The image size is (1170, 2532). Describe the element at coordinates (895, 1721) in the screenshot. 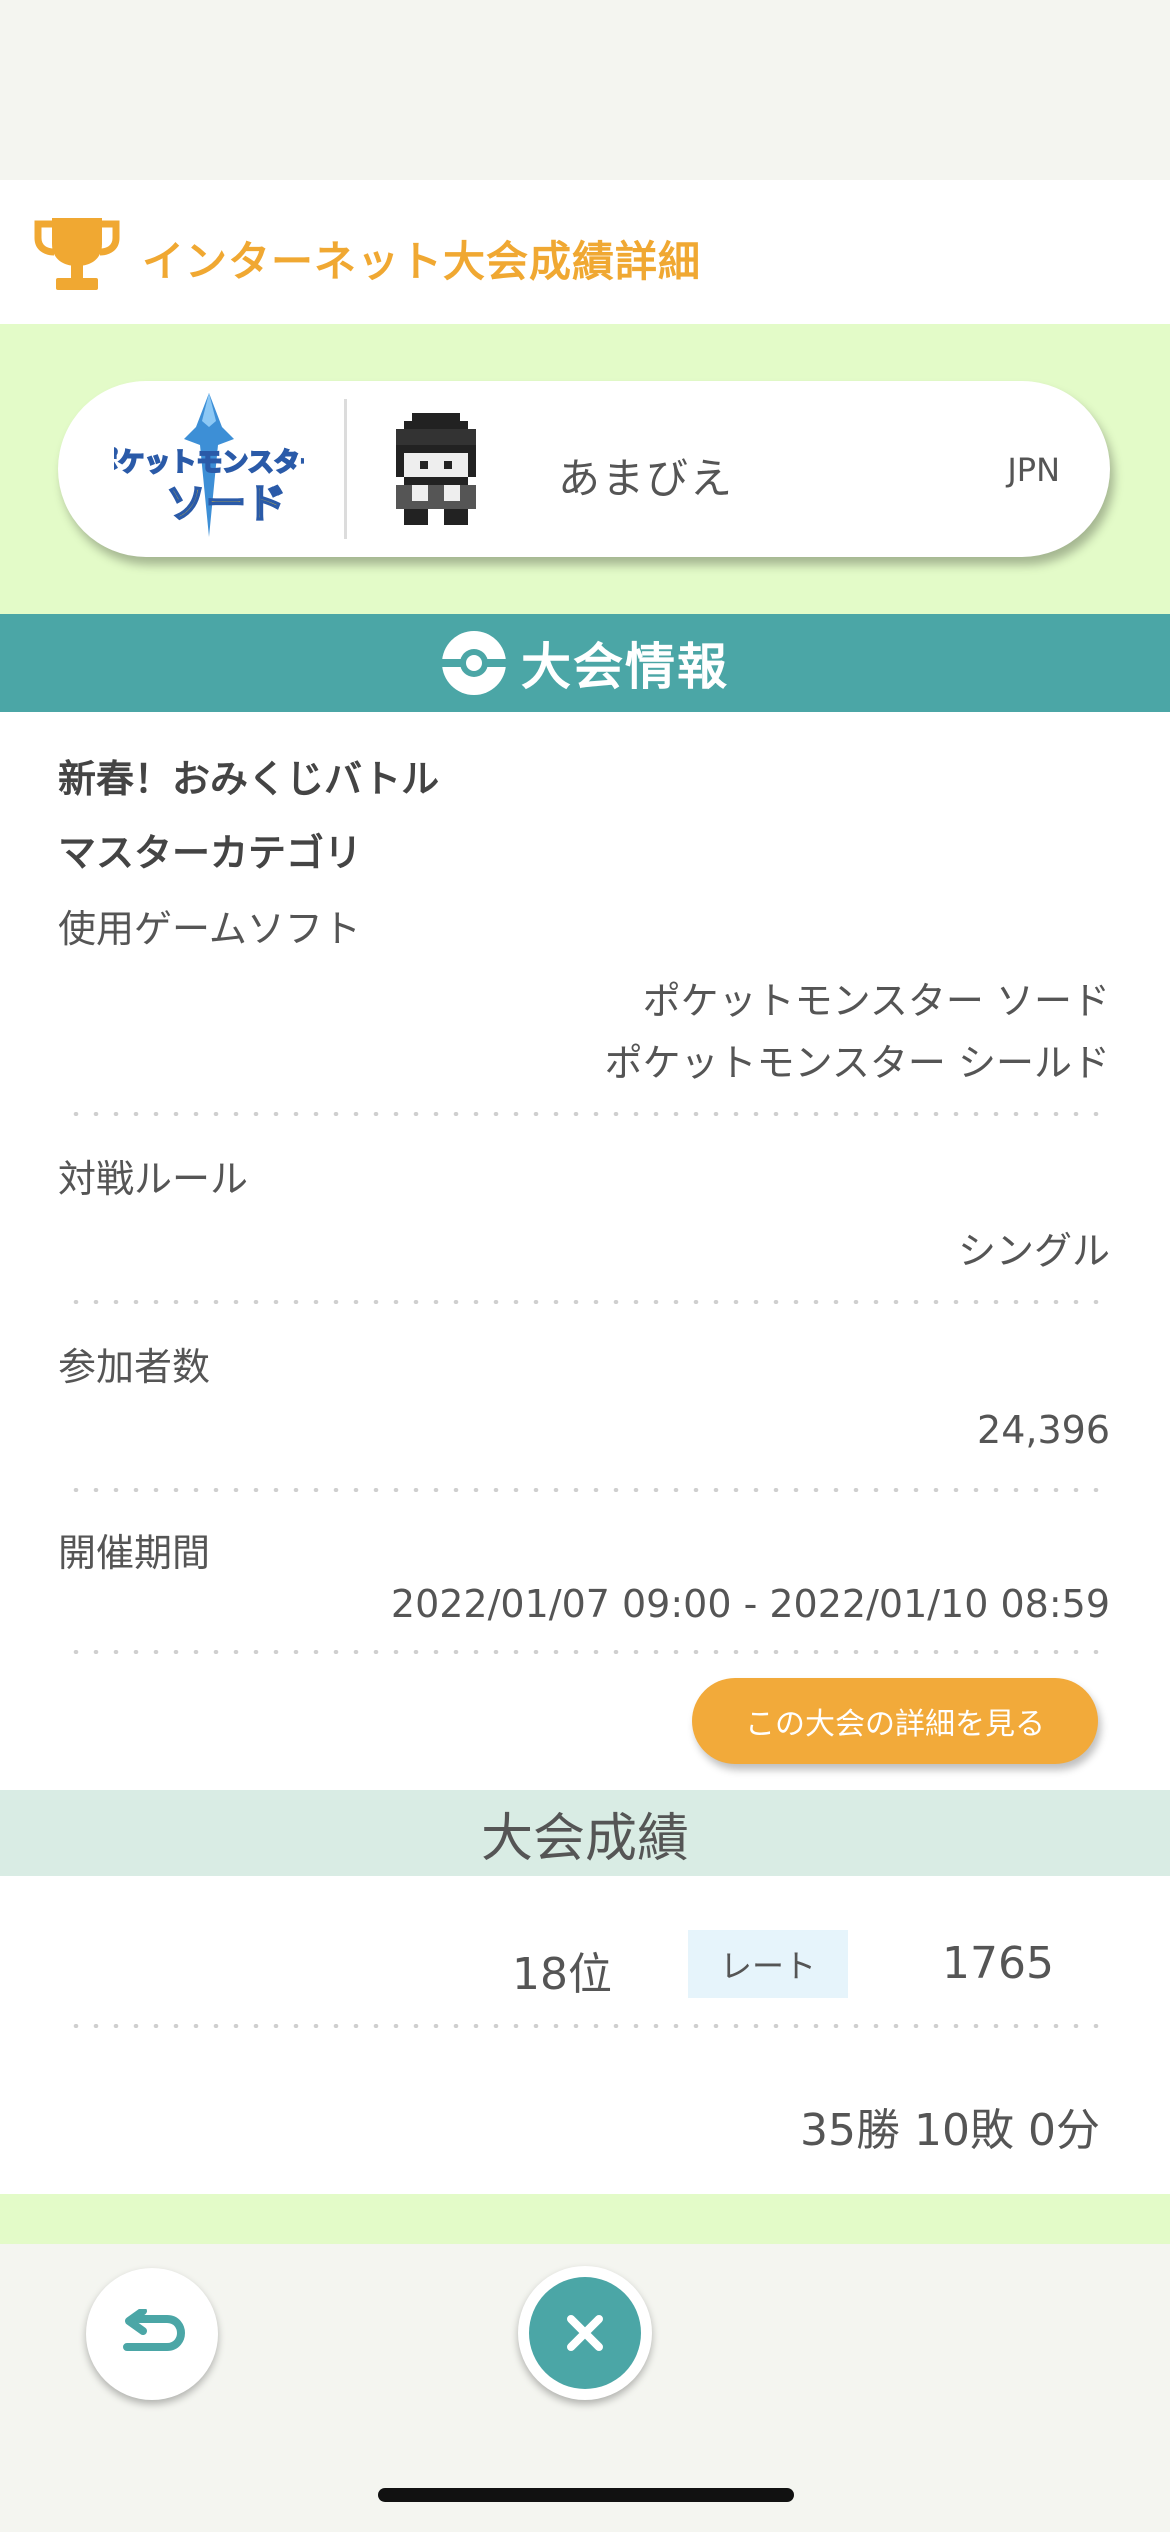

I see `tournament-detail-button: この大会の詳細を見る` at that location.